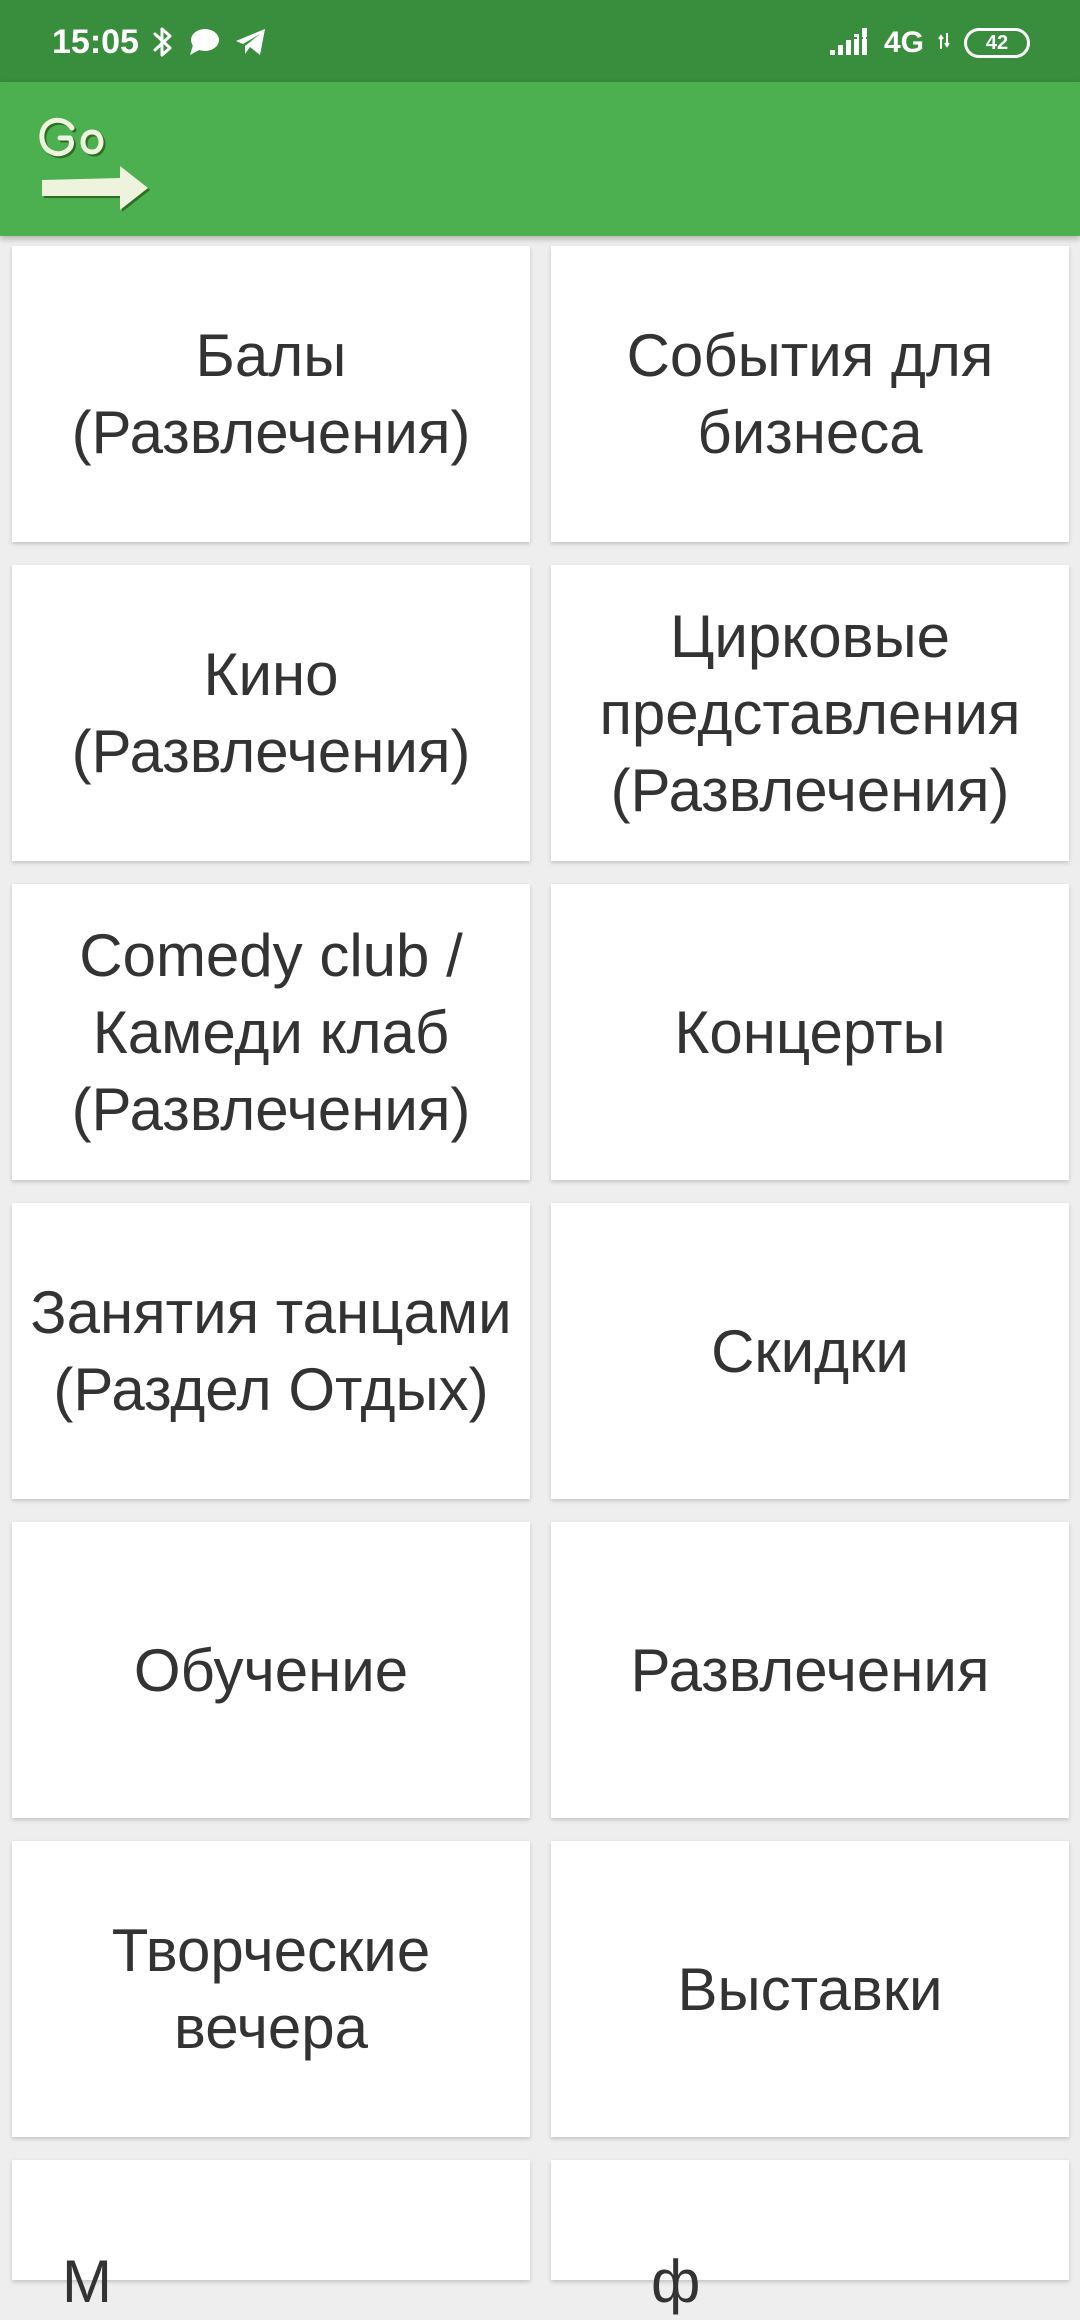 The height and width of the screenshot is (2320, 1080). What do you see at coordinates (96, 163) in the screenshot?
I see `go-logo-icon` at bounding box center [96, 163].